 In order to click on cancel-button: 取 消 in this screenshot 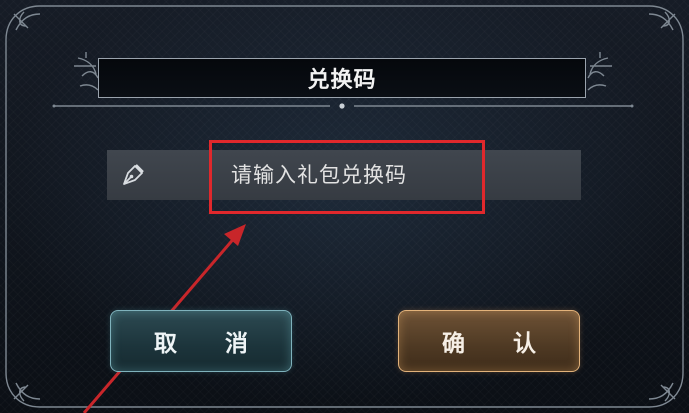, I will do `click(201, 341)`.